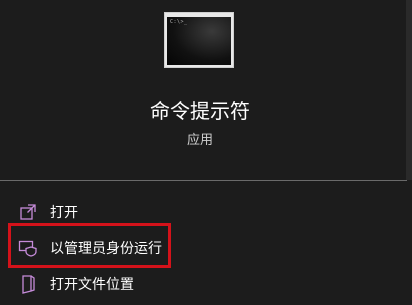 The image size is (412, 305). What do you see at coordinates (89, 245) in the screenshot?
I see `highlight-box` at bounding box center [89, 245].